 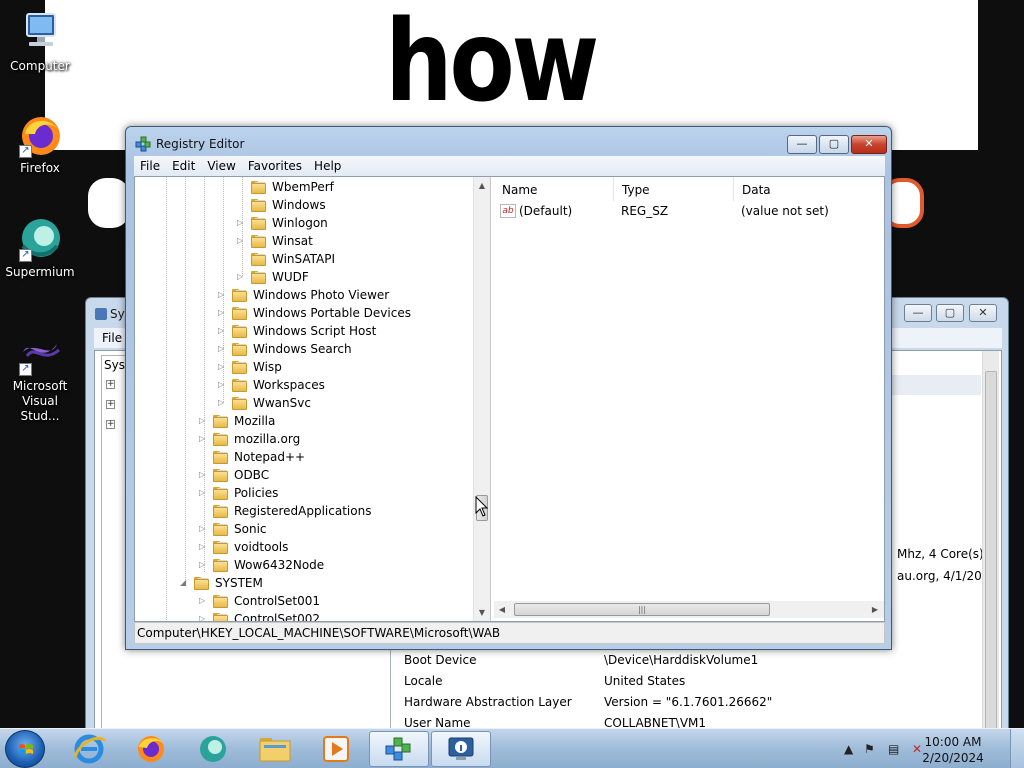 What do you see at coordinates (25, 749) in the screenshot?
I see `start-button` at bounding box center [25, 749].